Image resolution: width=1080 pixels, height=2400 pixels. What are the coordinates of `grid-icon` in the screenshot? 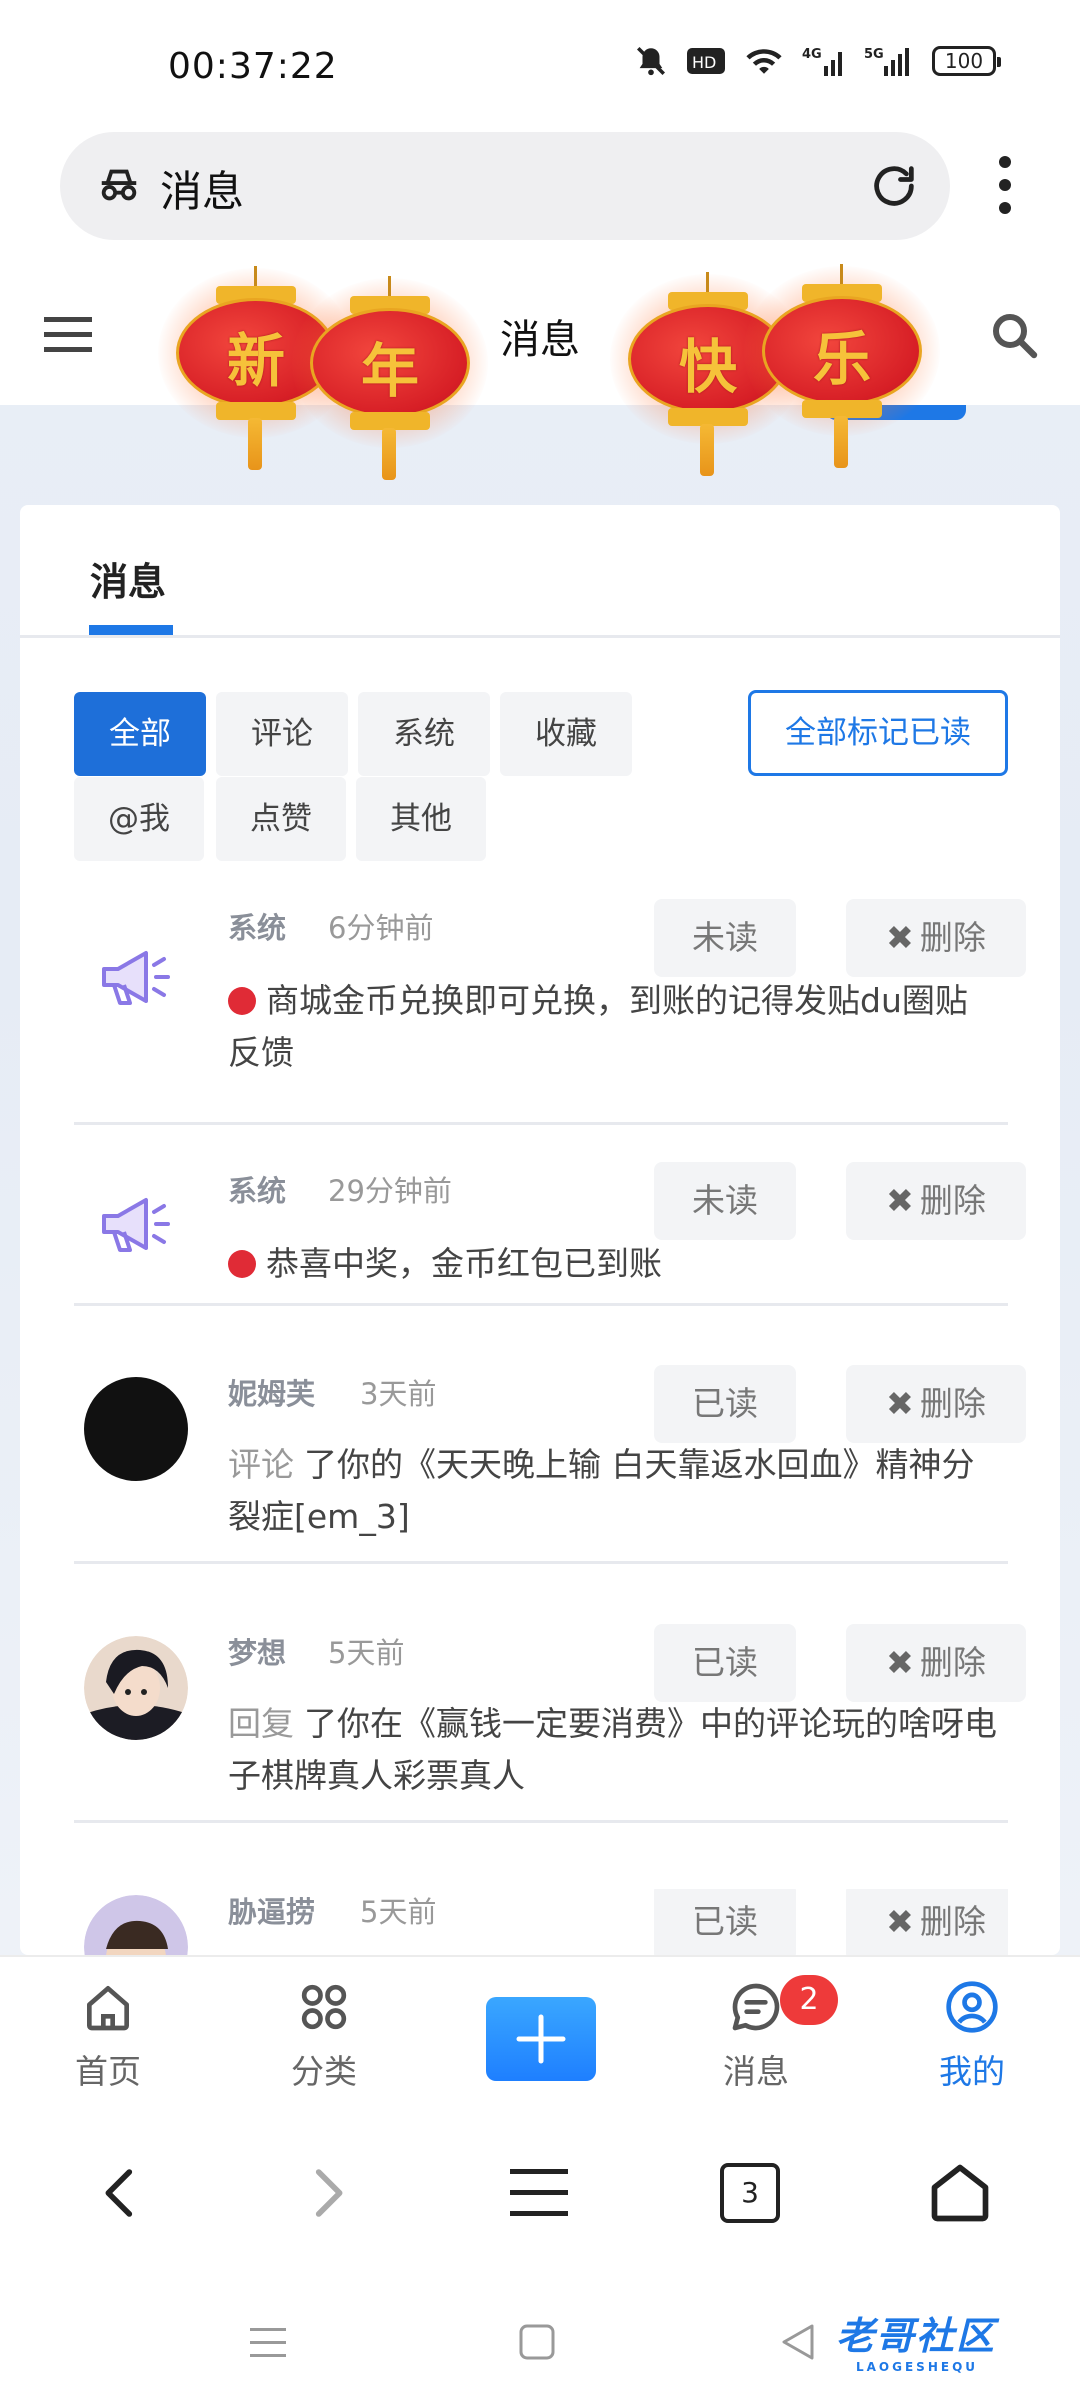 It's located at (324, 2007).